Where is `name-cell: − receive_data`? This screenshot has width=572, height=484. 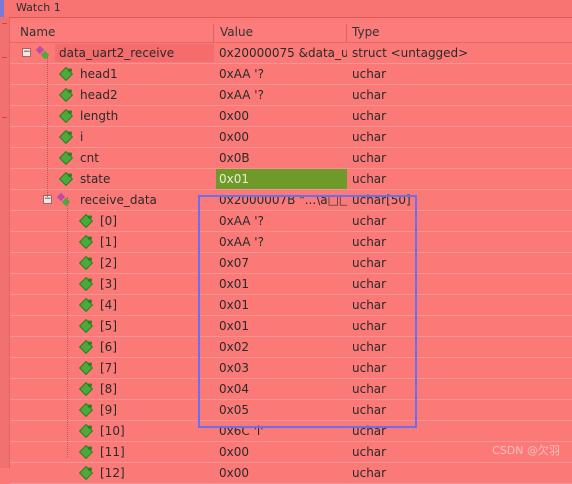 name-cell: − receive_data is located at coordinates (111, 200).